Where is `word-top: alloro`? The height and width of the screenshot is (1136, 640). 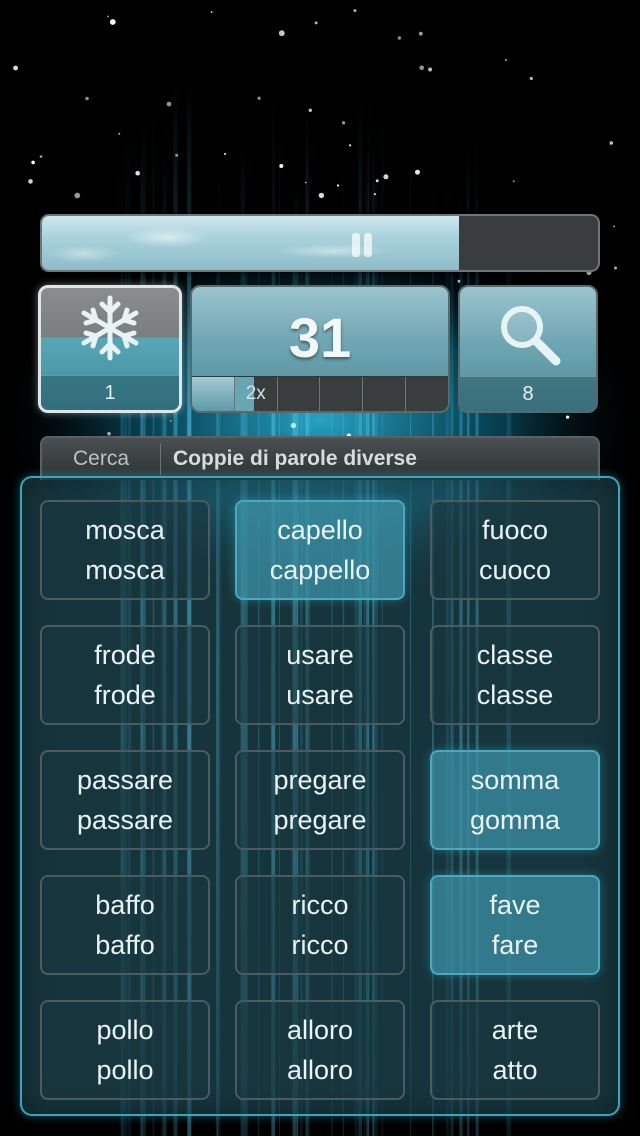
word-top: alloro is located at coordinates (320, 1030).